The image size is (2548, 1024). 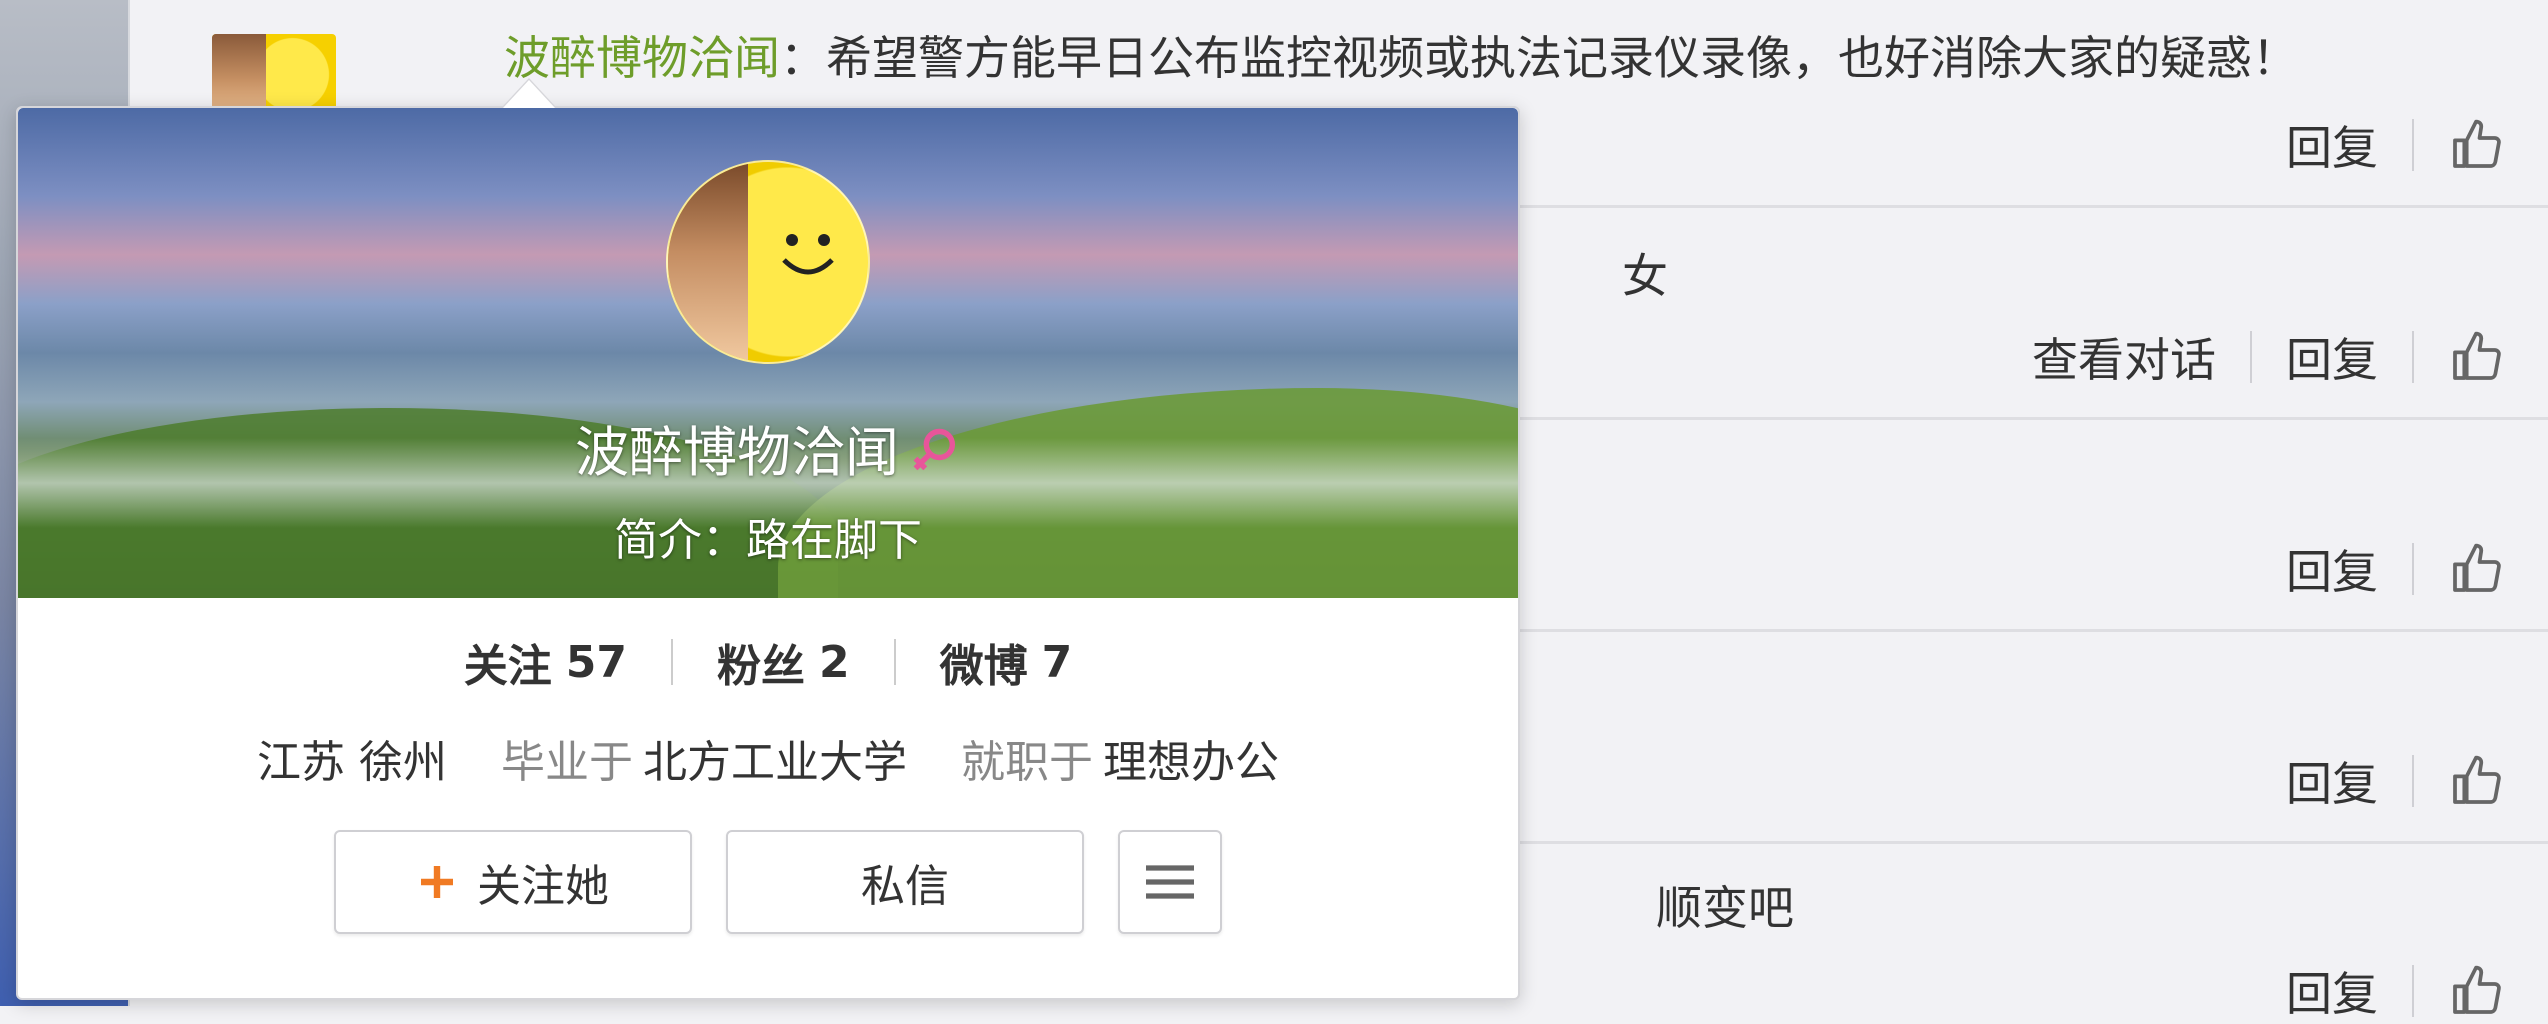 I want to click on comment-text-tail: 女, so click(x=1645, y=276).